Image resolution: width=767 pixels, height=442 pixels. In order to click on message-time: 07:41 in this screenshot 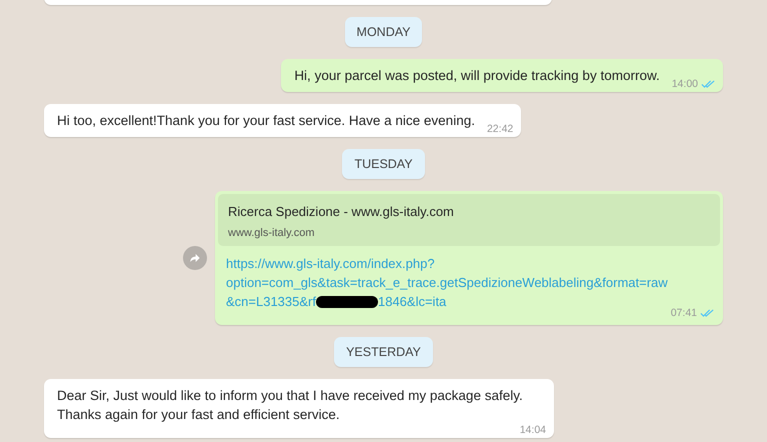, I will do `click(683, 313)`.